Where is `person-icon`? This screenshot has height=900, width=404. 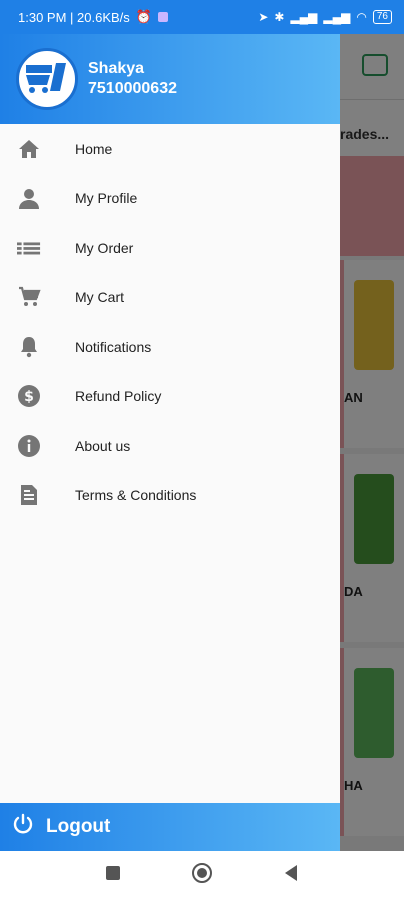
person-icon is located at coordinates (29, 198).